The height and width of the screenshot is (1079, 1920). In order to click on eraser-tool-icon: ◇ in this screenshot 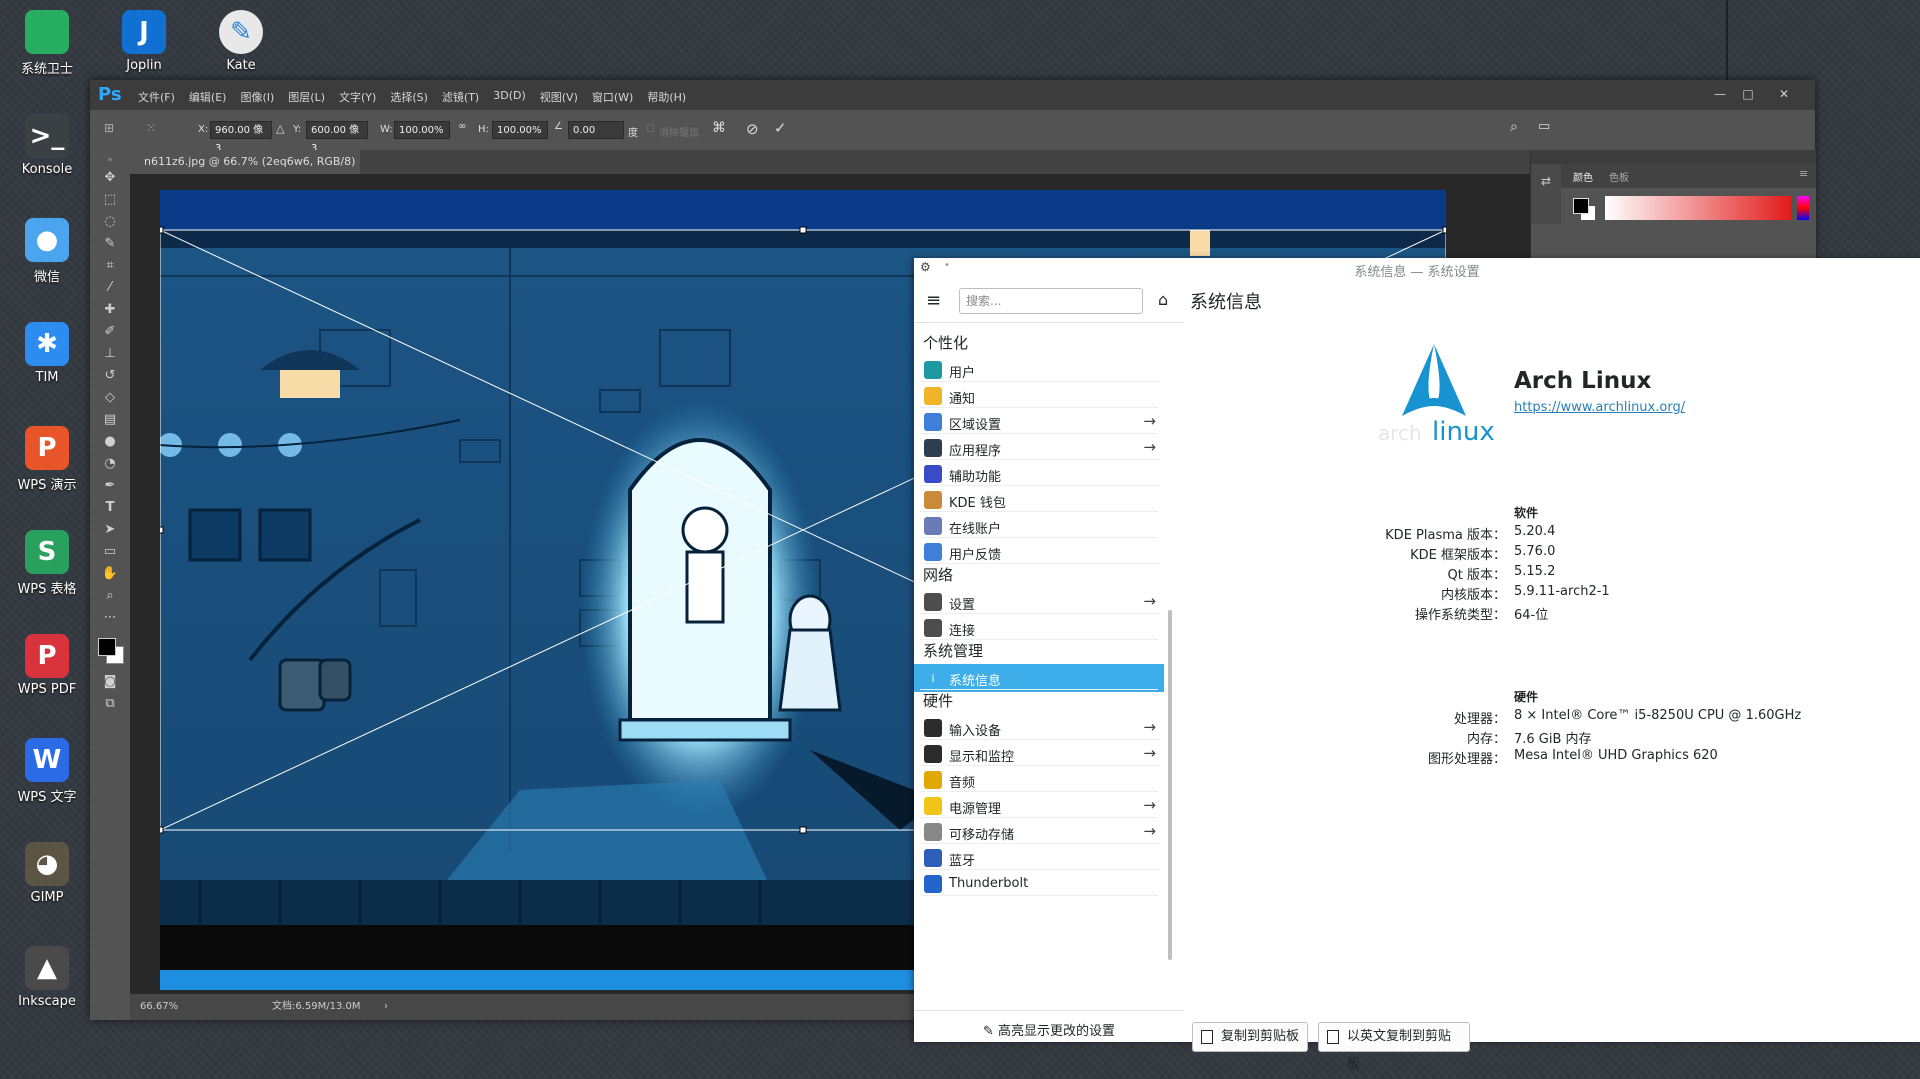, I will do `click(110, 398)`.